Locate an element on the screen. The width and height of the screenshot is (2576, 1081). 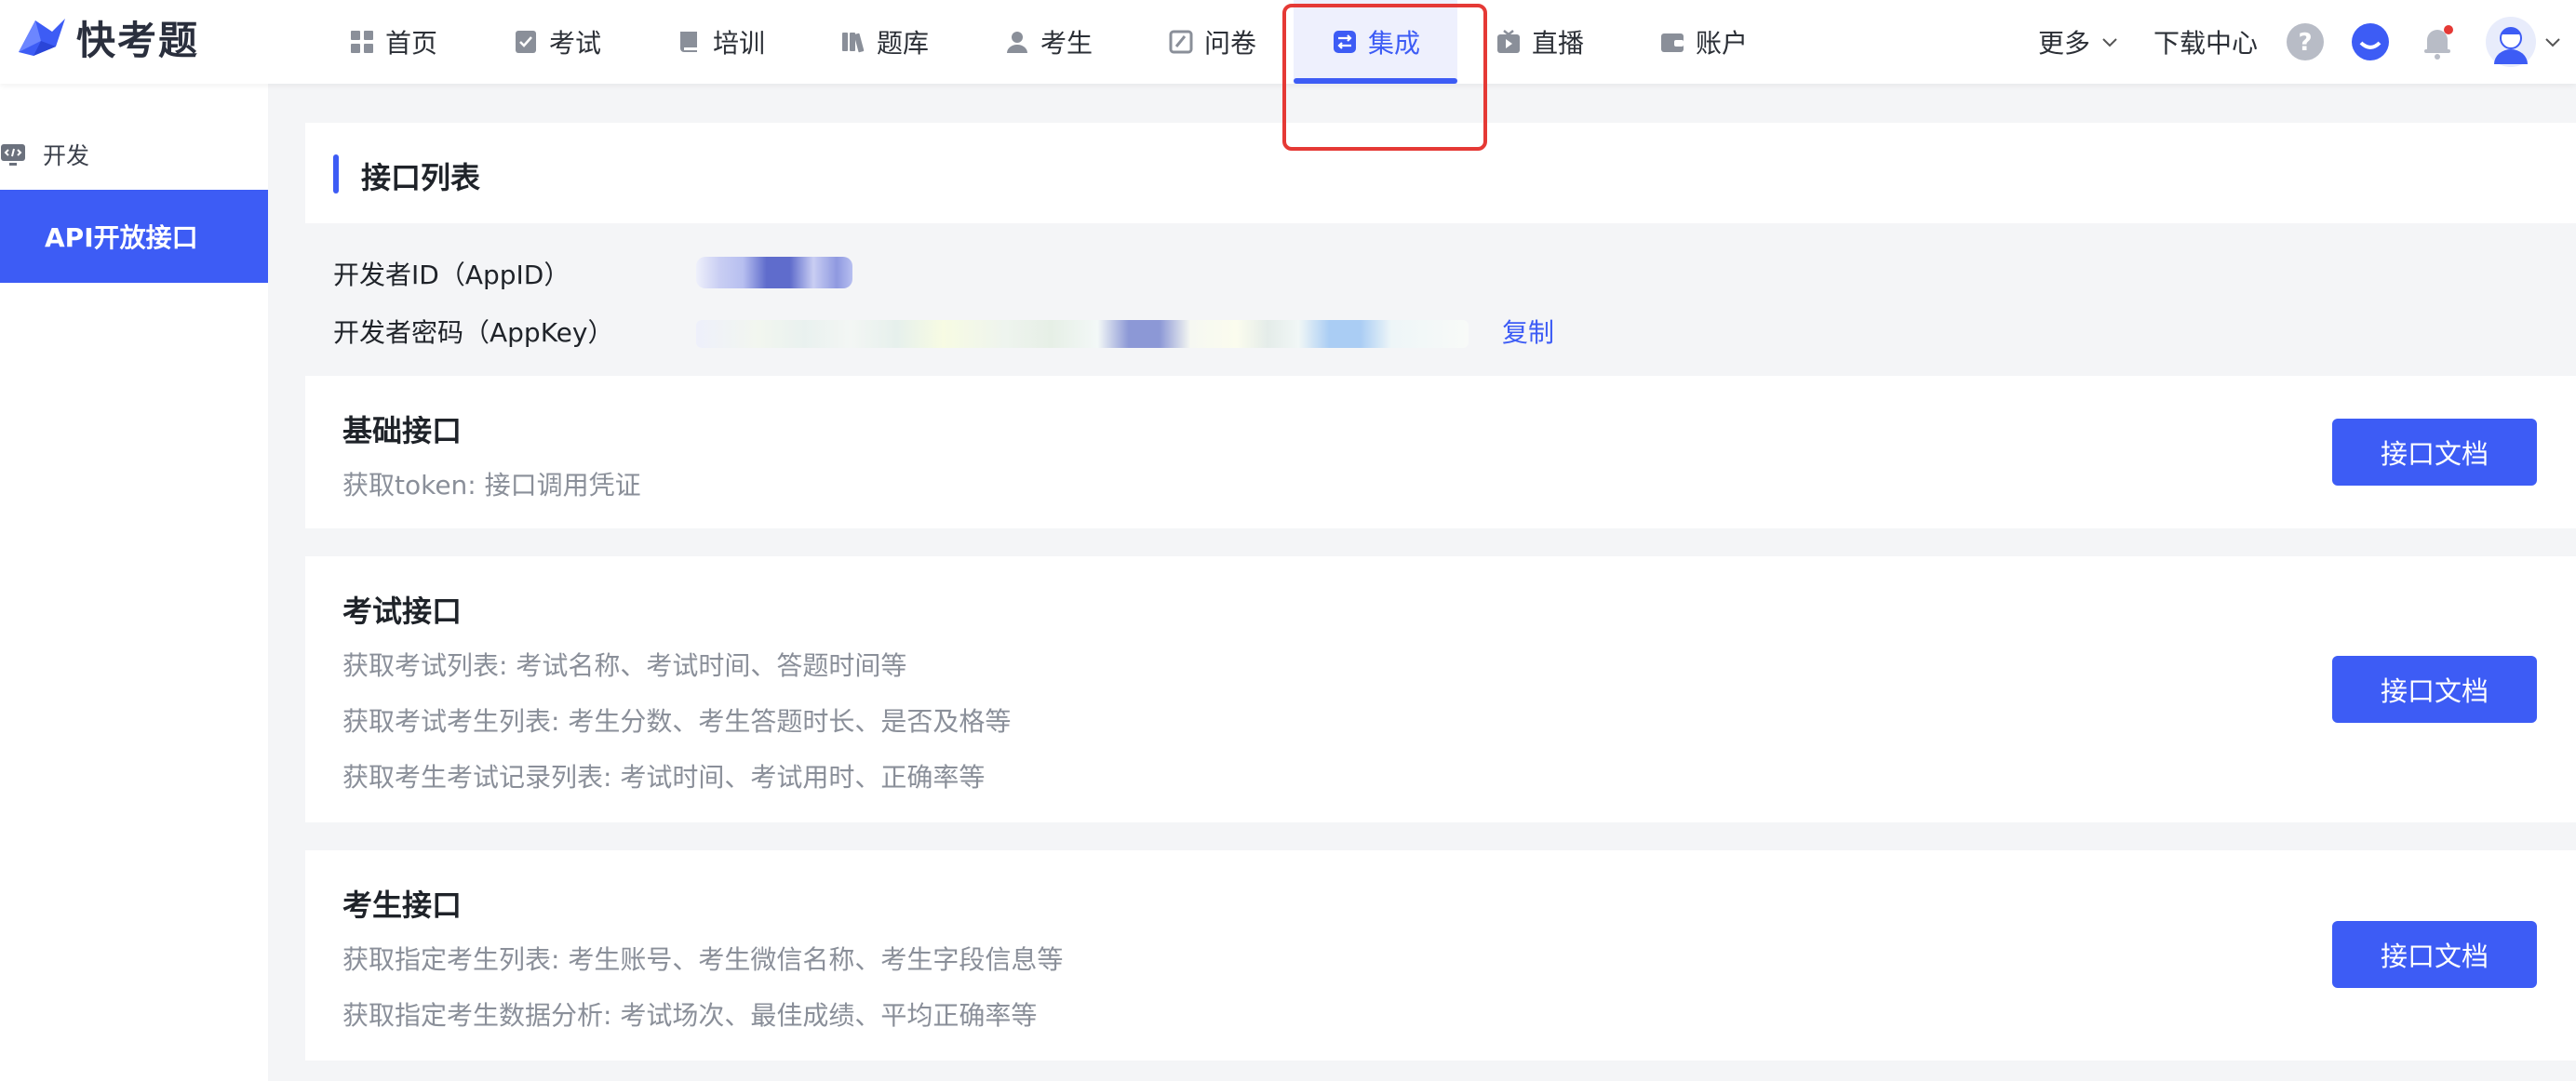
nav-item-survey: 问卷 is located at coordinates (1211, 42).